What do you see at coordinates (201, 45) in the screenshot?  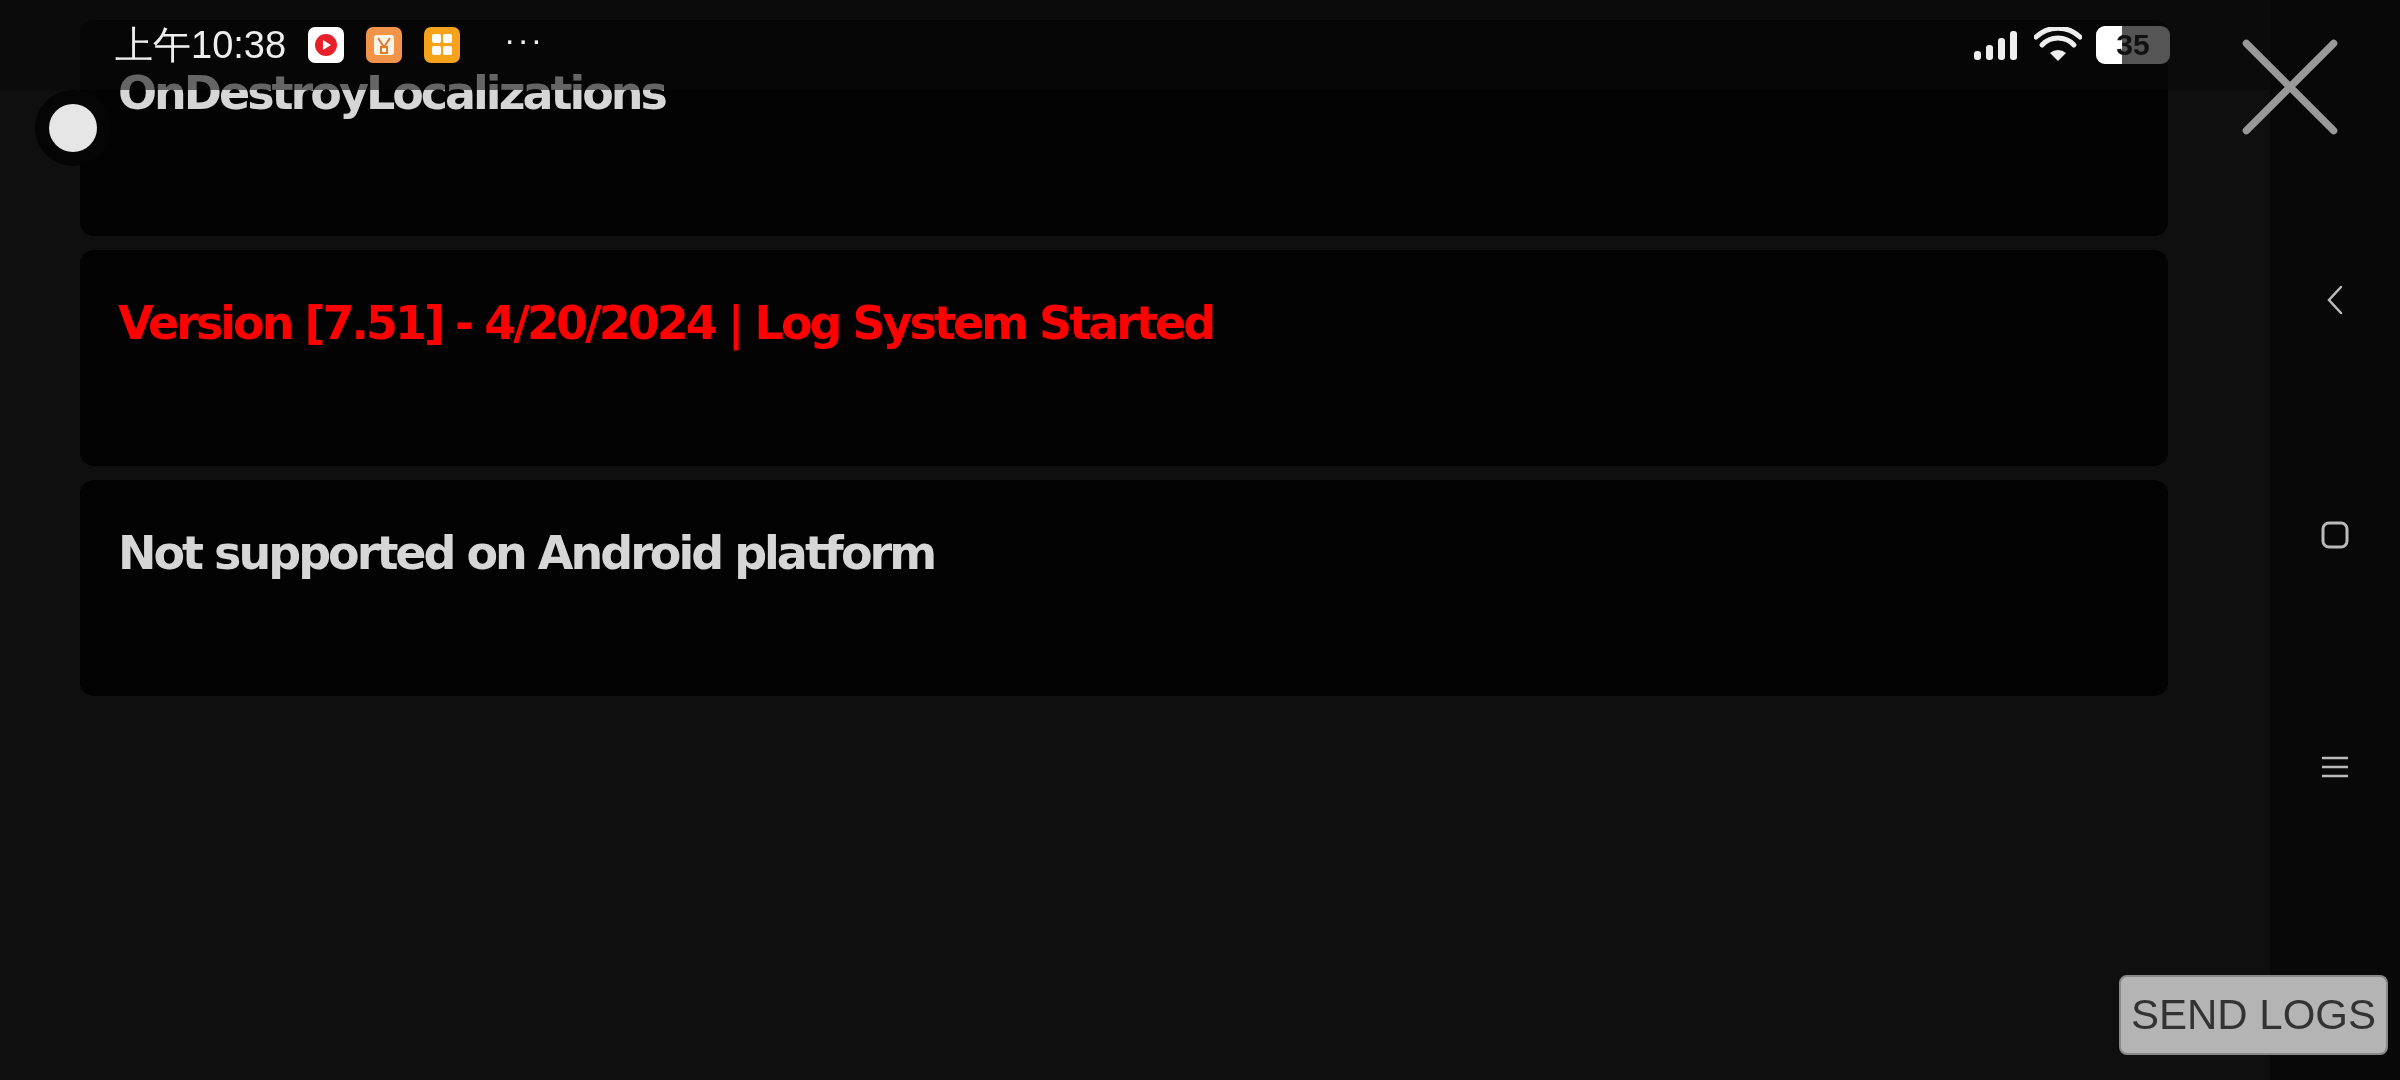 I see `status-time: 上午10:38` at bounding box center [201, 45].